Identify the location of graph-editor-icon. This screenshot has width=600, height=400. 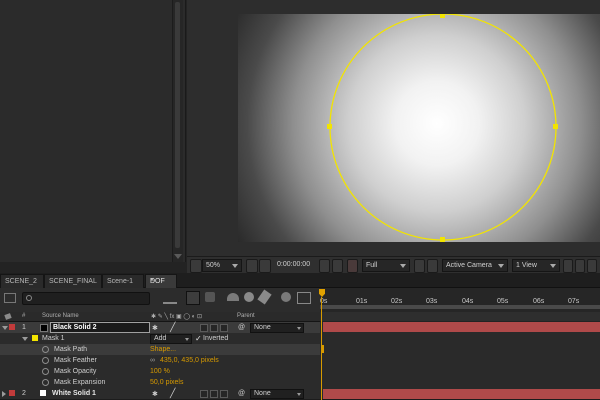
(286, 297).